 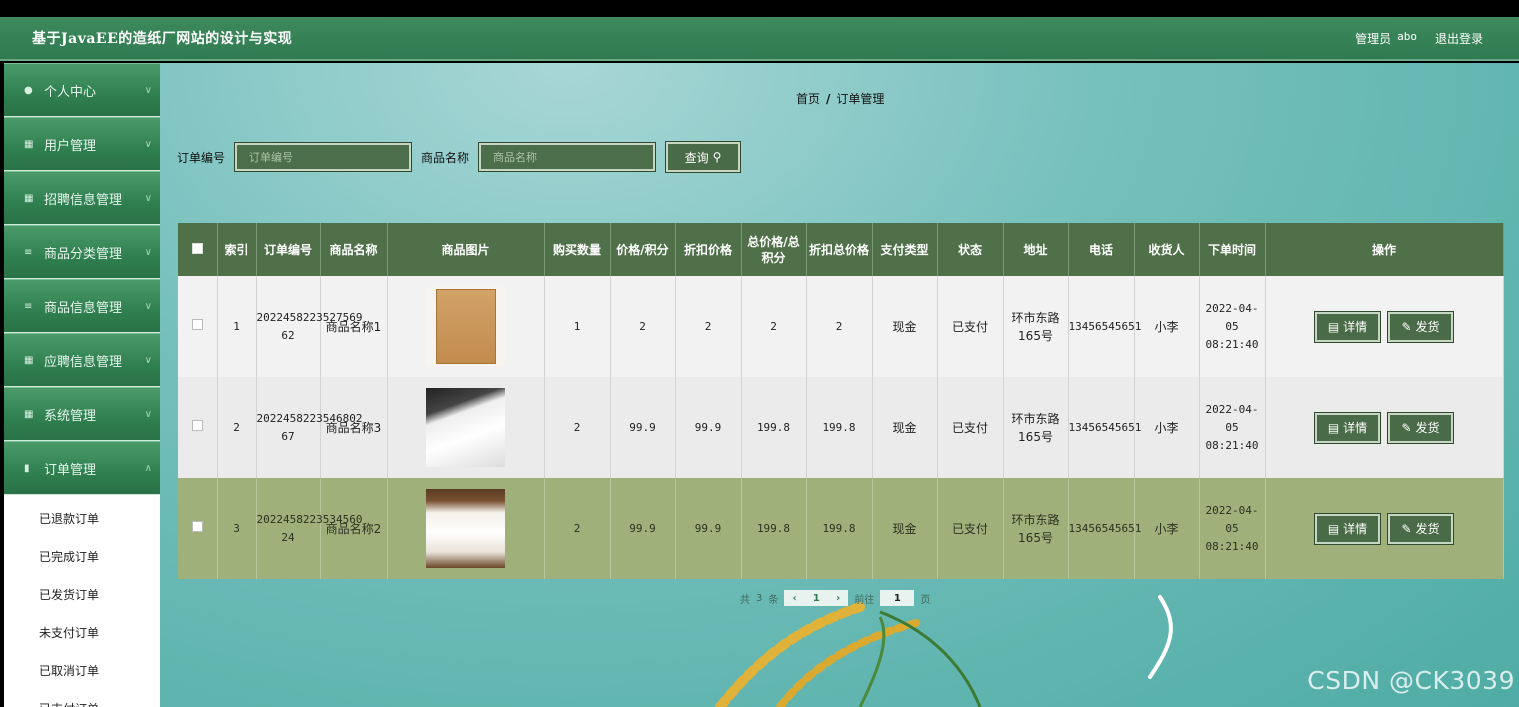 I want to click on pager-total-suffix: 条, so click(x=773, y=600).